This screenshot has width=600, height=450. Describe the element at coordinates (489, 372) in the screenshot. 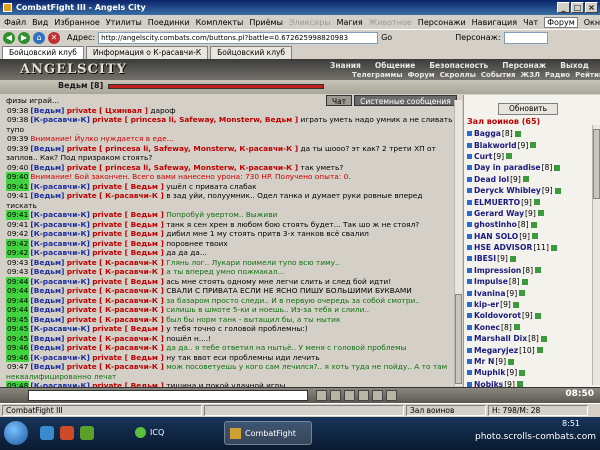

I see `player-name: Muphik` at that location.